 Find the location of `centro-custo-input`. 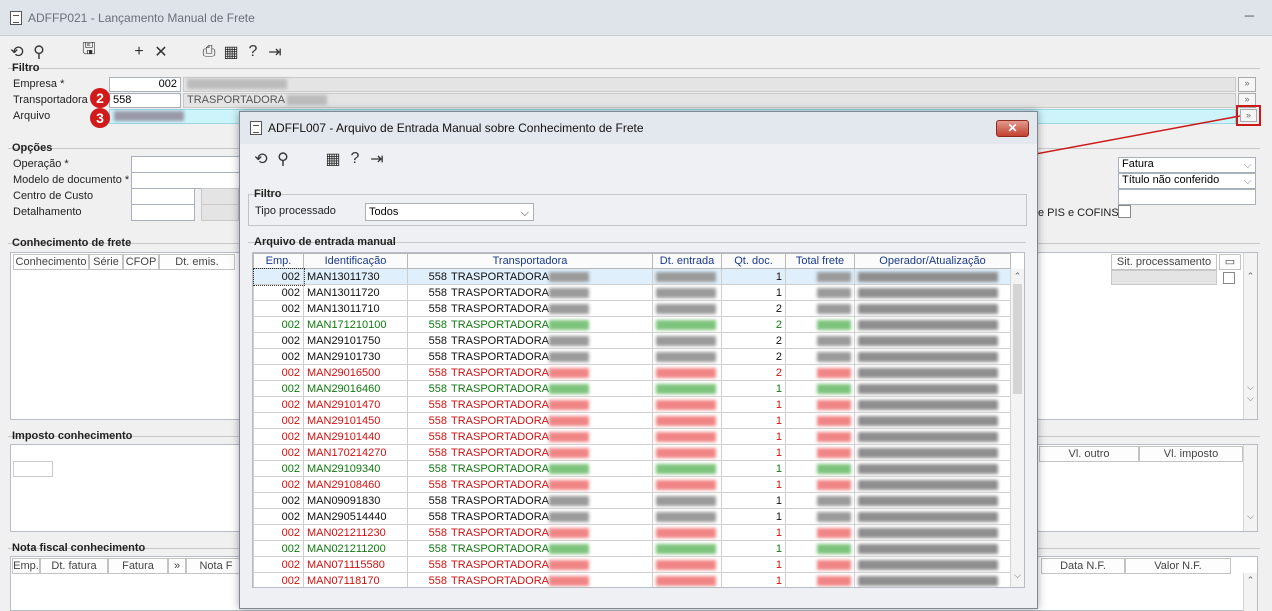

centro-custo-input is located at coordinates (163, 196).